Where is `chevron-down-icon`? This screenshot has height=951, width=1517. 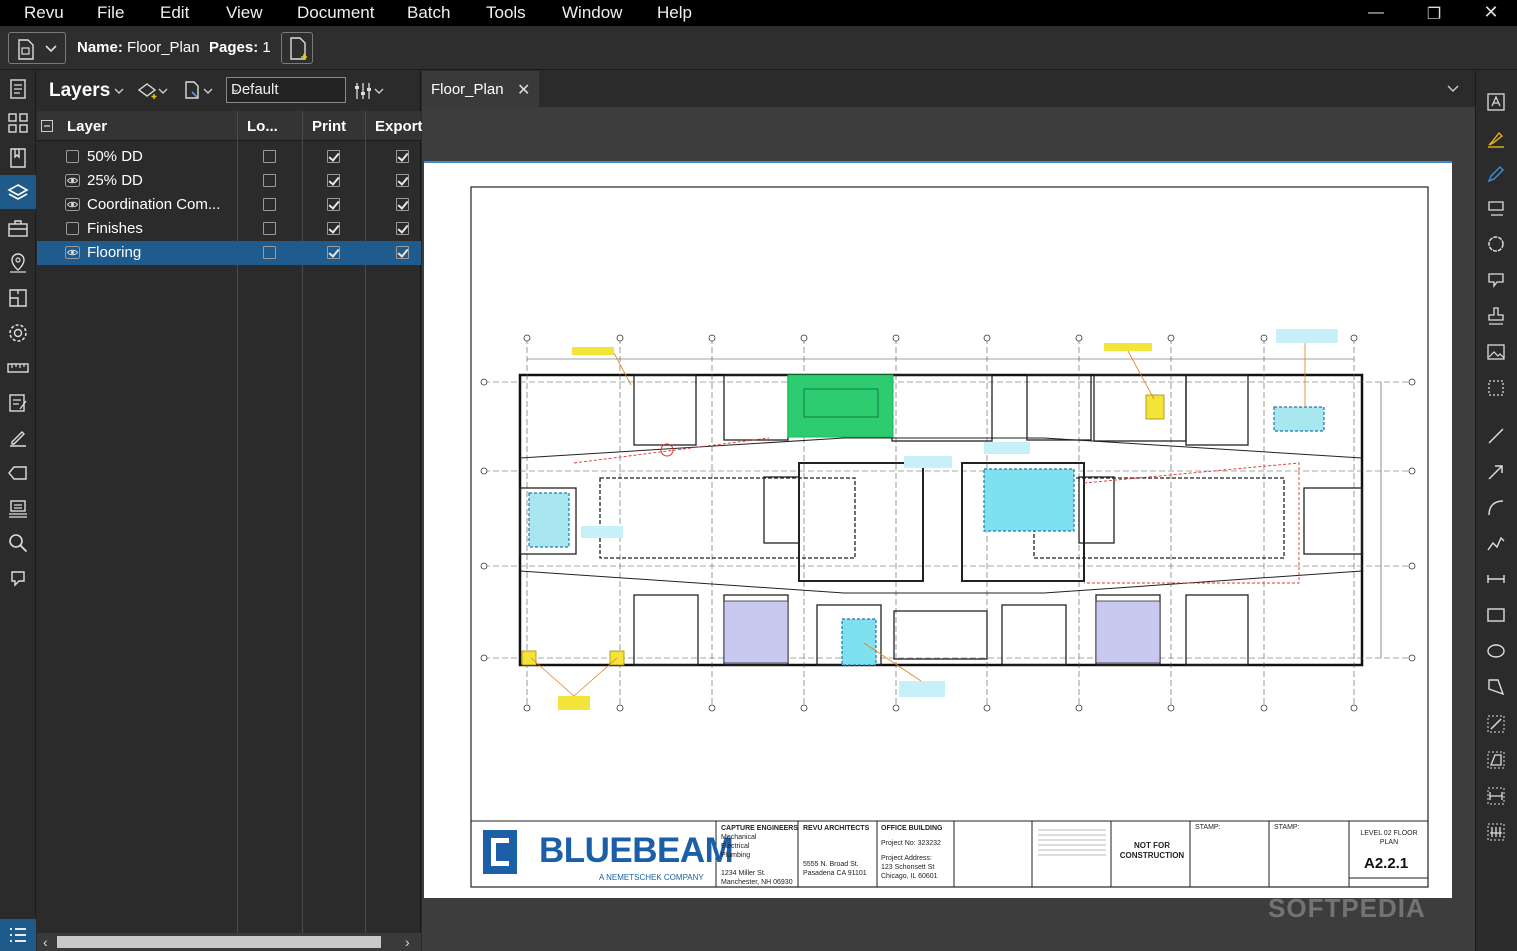 chevron-down-icon is located at coordinates (119, 91).